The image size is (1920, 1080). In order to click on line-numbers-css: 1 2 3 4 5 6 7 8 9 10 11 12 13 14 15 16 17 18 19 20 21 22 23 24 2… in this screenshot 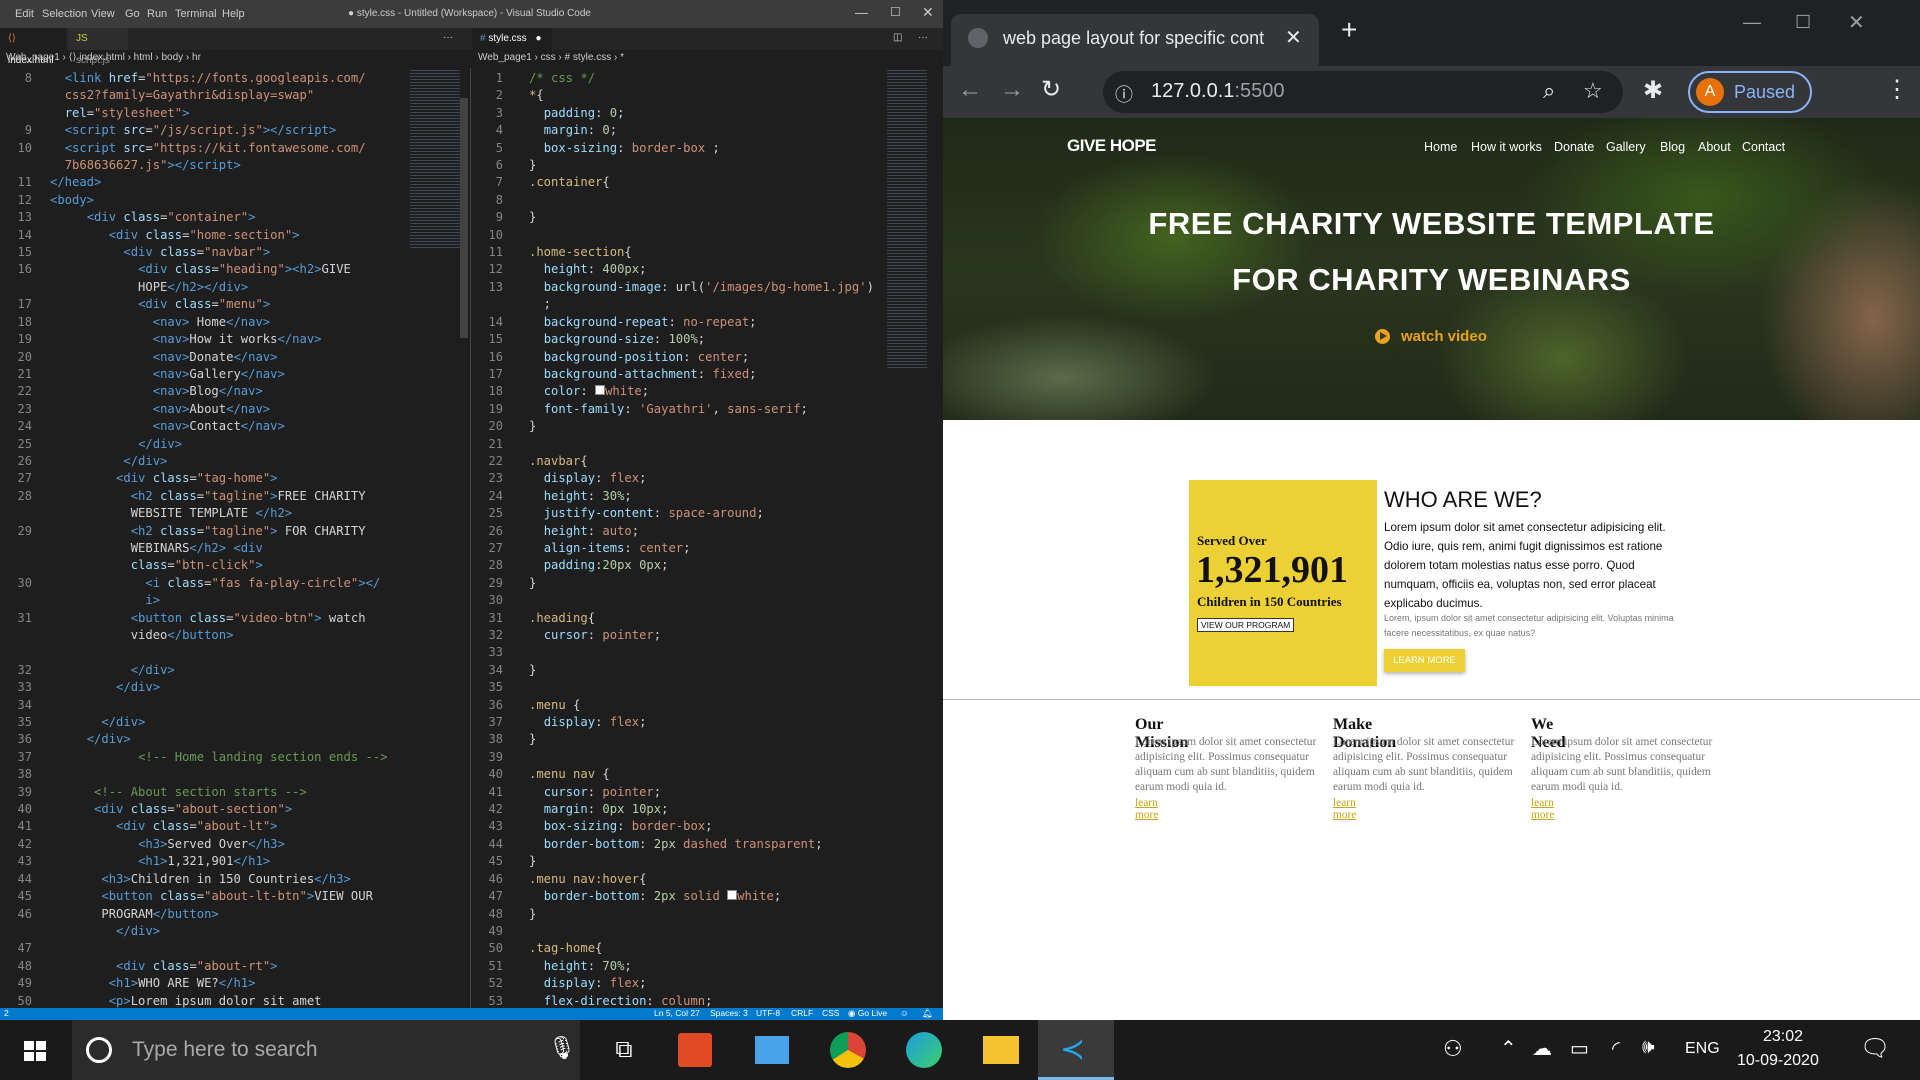, I will do `click(495, 539)`.